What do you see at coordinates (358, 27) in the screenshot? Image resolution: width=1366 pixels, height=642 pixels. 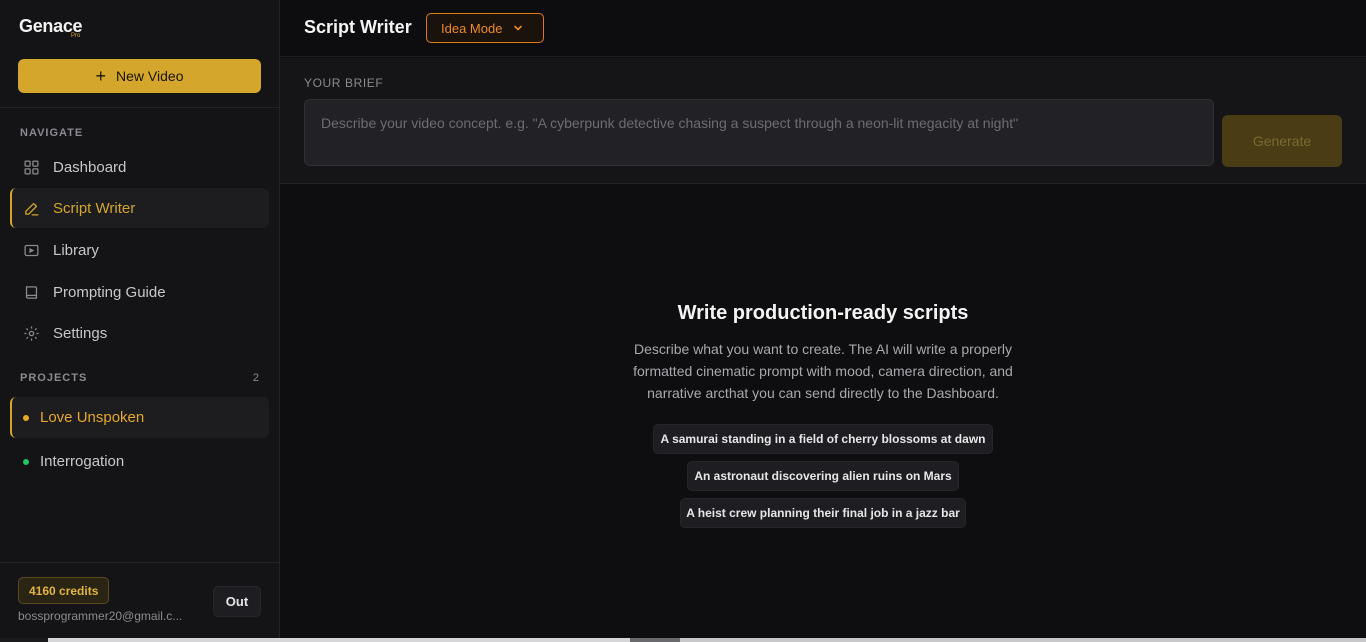 I see `page-title: Script Writer` at bounding box center [358, 27].